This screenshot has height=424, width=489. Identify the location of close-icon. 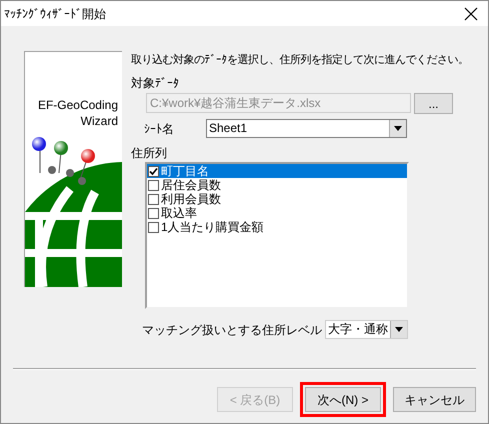
(471, 13).